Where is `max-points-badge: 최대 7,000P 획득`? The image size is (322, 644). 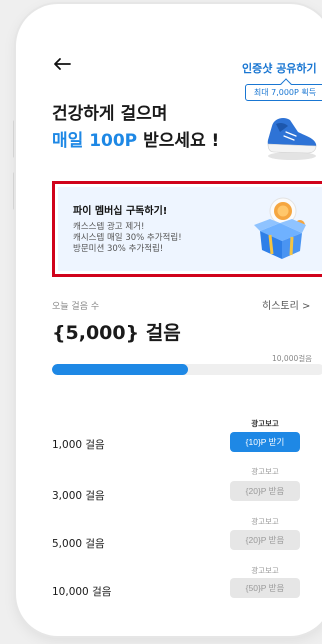
max-points-badge: 최대 7,000P 획득 is located at coordinates (283, 92).